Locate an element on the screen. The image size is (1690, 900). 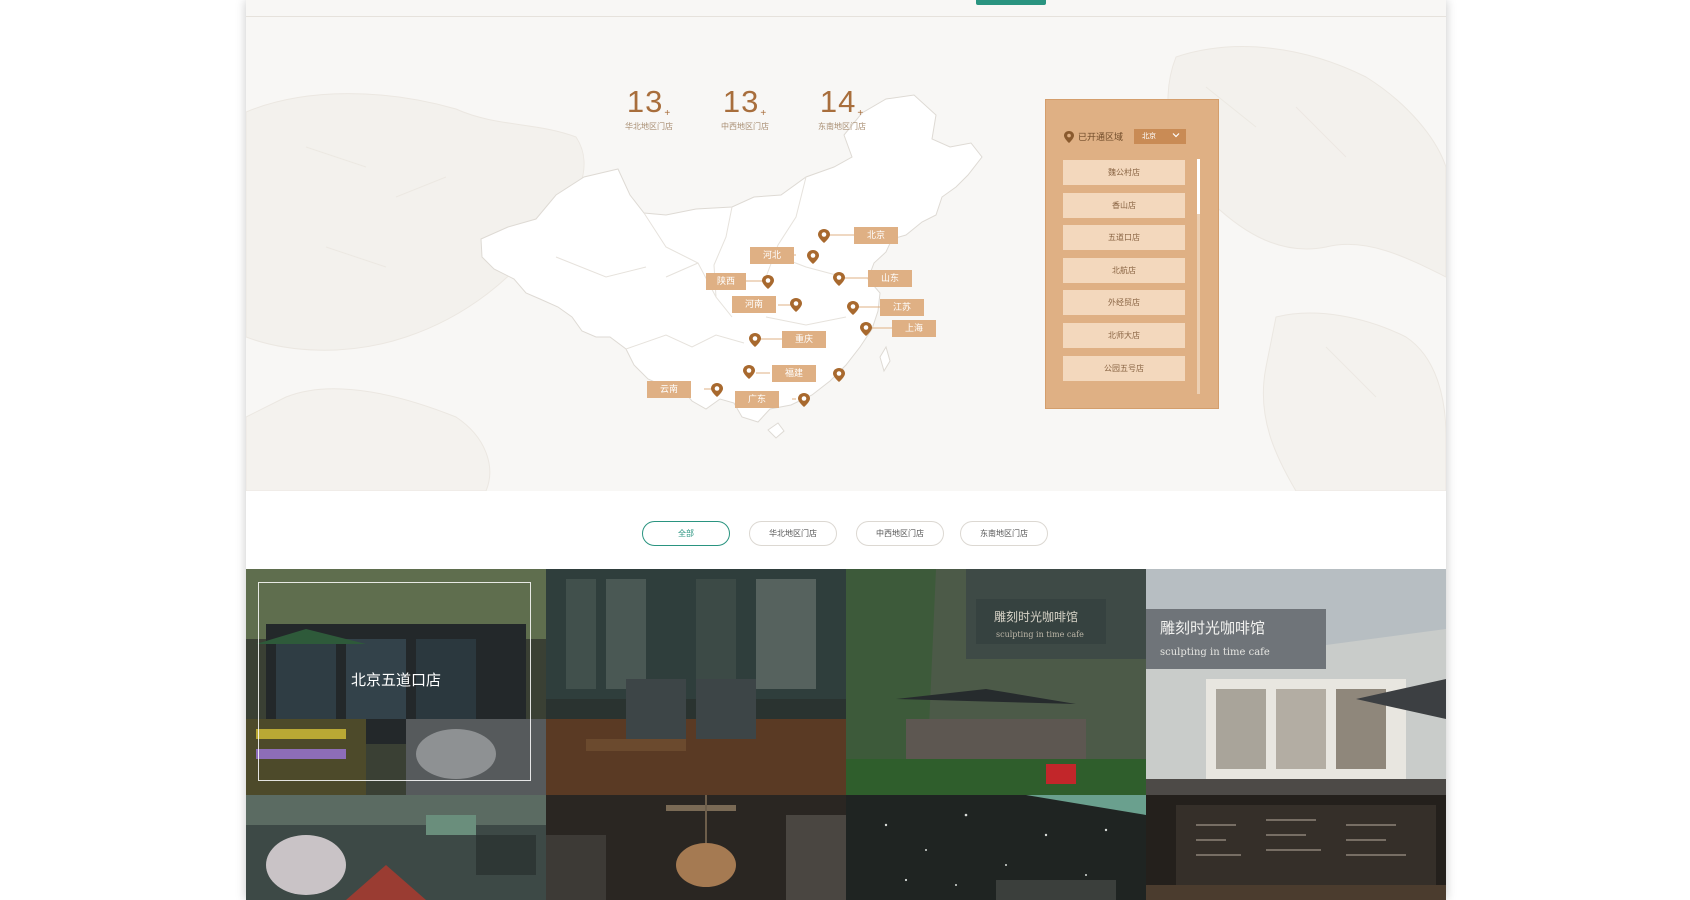
map-label-chongqing: 重庆 is located at coordinates (804, 339).